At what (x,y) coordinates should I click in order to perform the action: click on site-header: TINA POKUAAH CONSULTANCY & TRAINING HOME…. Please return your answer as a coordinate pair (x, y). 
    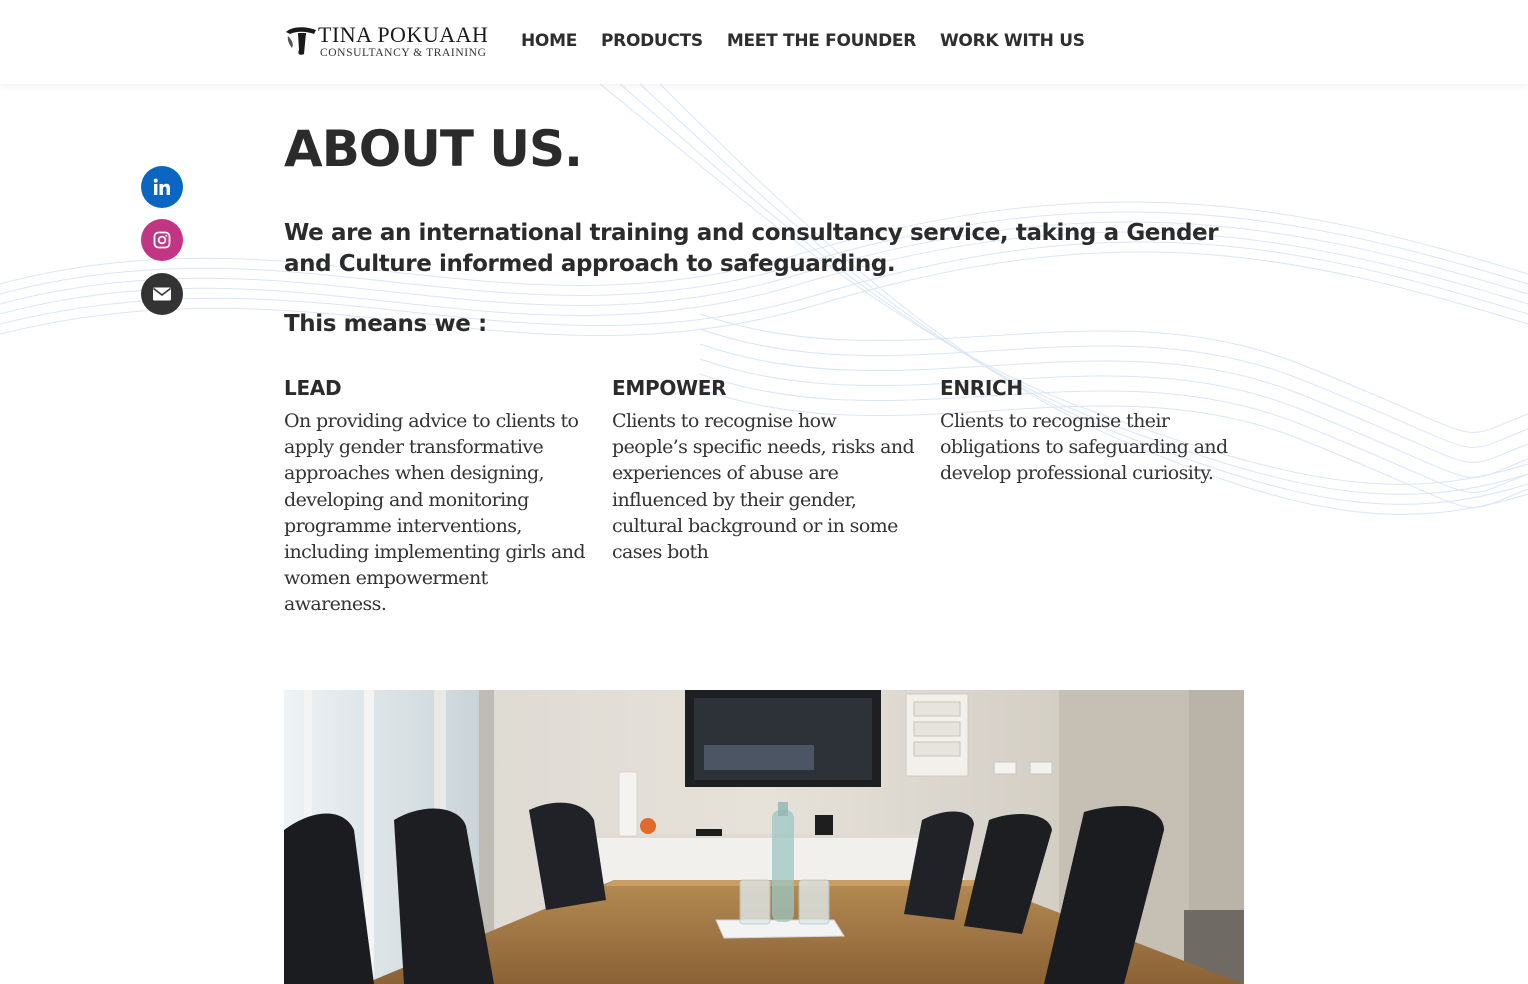
    Looking at the image, I should click on (764, 42).